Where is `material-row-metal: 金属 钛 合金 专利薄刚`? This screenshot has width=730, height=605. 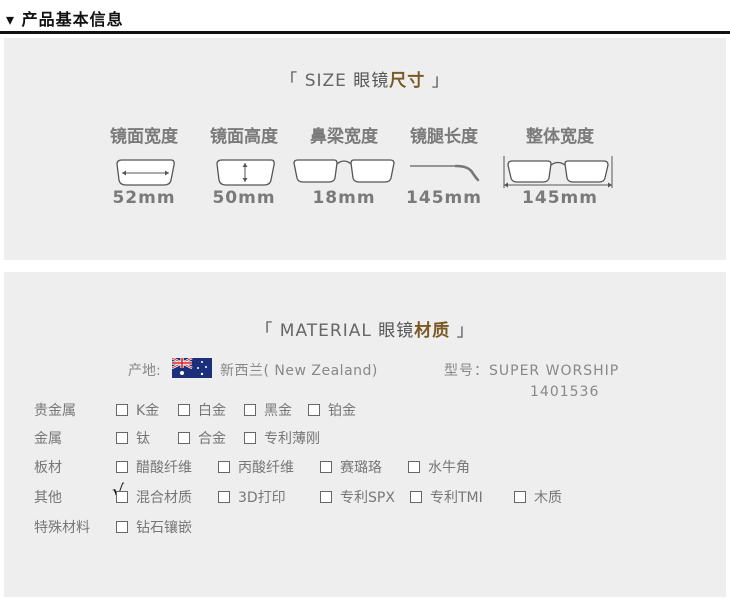 material-row-metal: 金属 钛 合金 专利薄刚 is located at coordinates (365, 439).